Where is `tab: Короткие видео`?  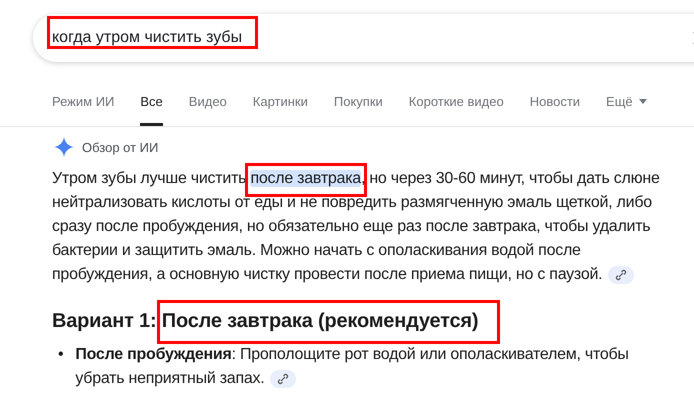 tab: Короткие видео is located at coordinates (456, 104).